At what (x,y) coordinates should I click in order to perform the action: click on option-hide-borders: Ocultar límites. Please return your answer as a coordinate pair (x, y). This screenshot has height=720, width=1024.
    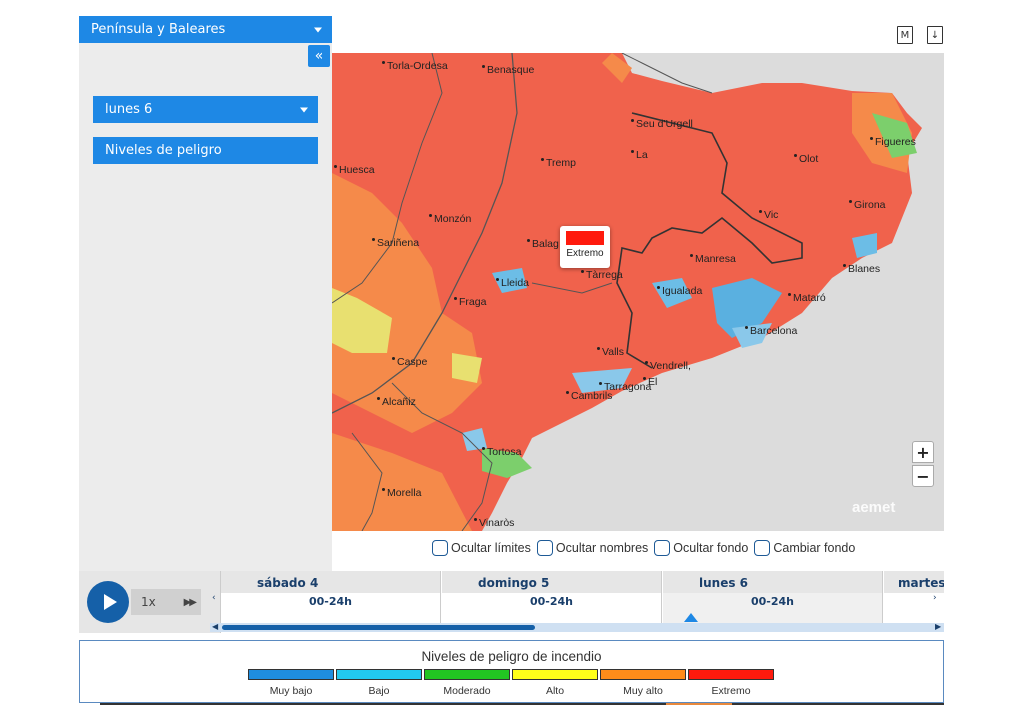
    Looking at the image, I should click on (481, 548).